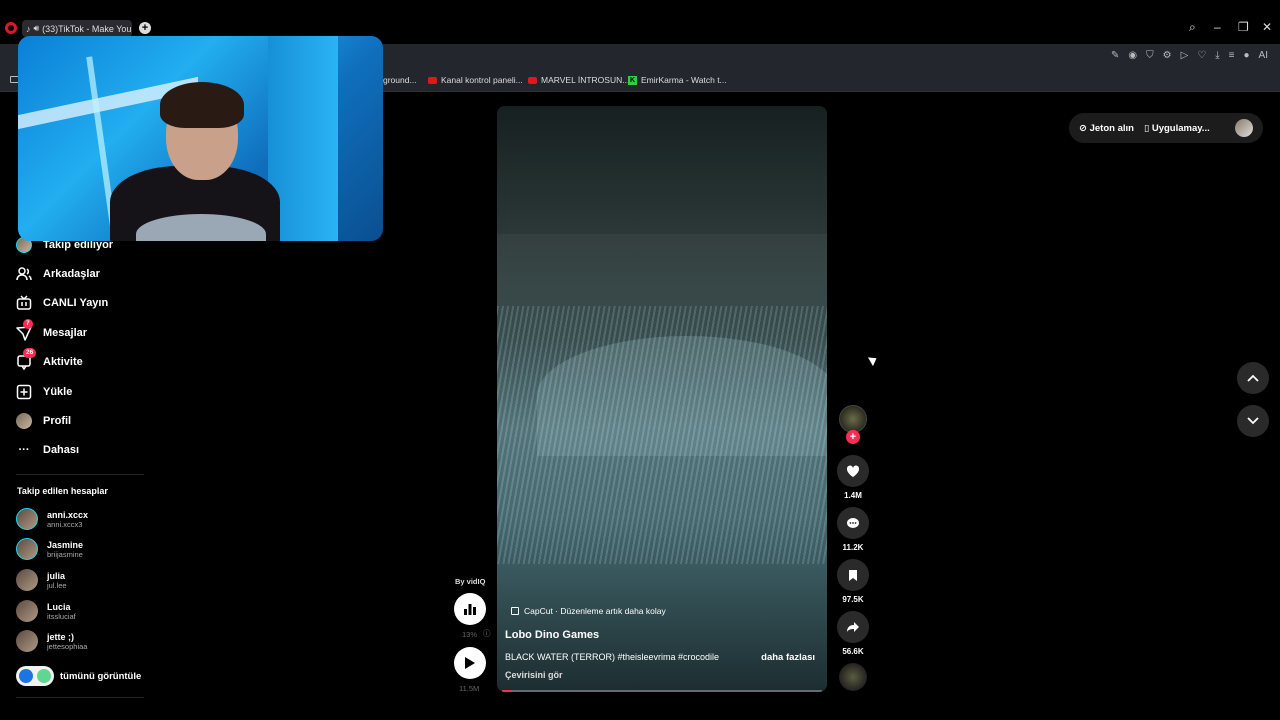 The height and width of the screenshot is (720, 1280). What do you see at coordinates (788, 657) in the screenshot?
I see `see-more-button: daha fazlası` at bounding box center [788, 657].